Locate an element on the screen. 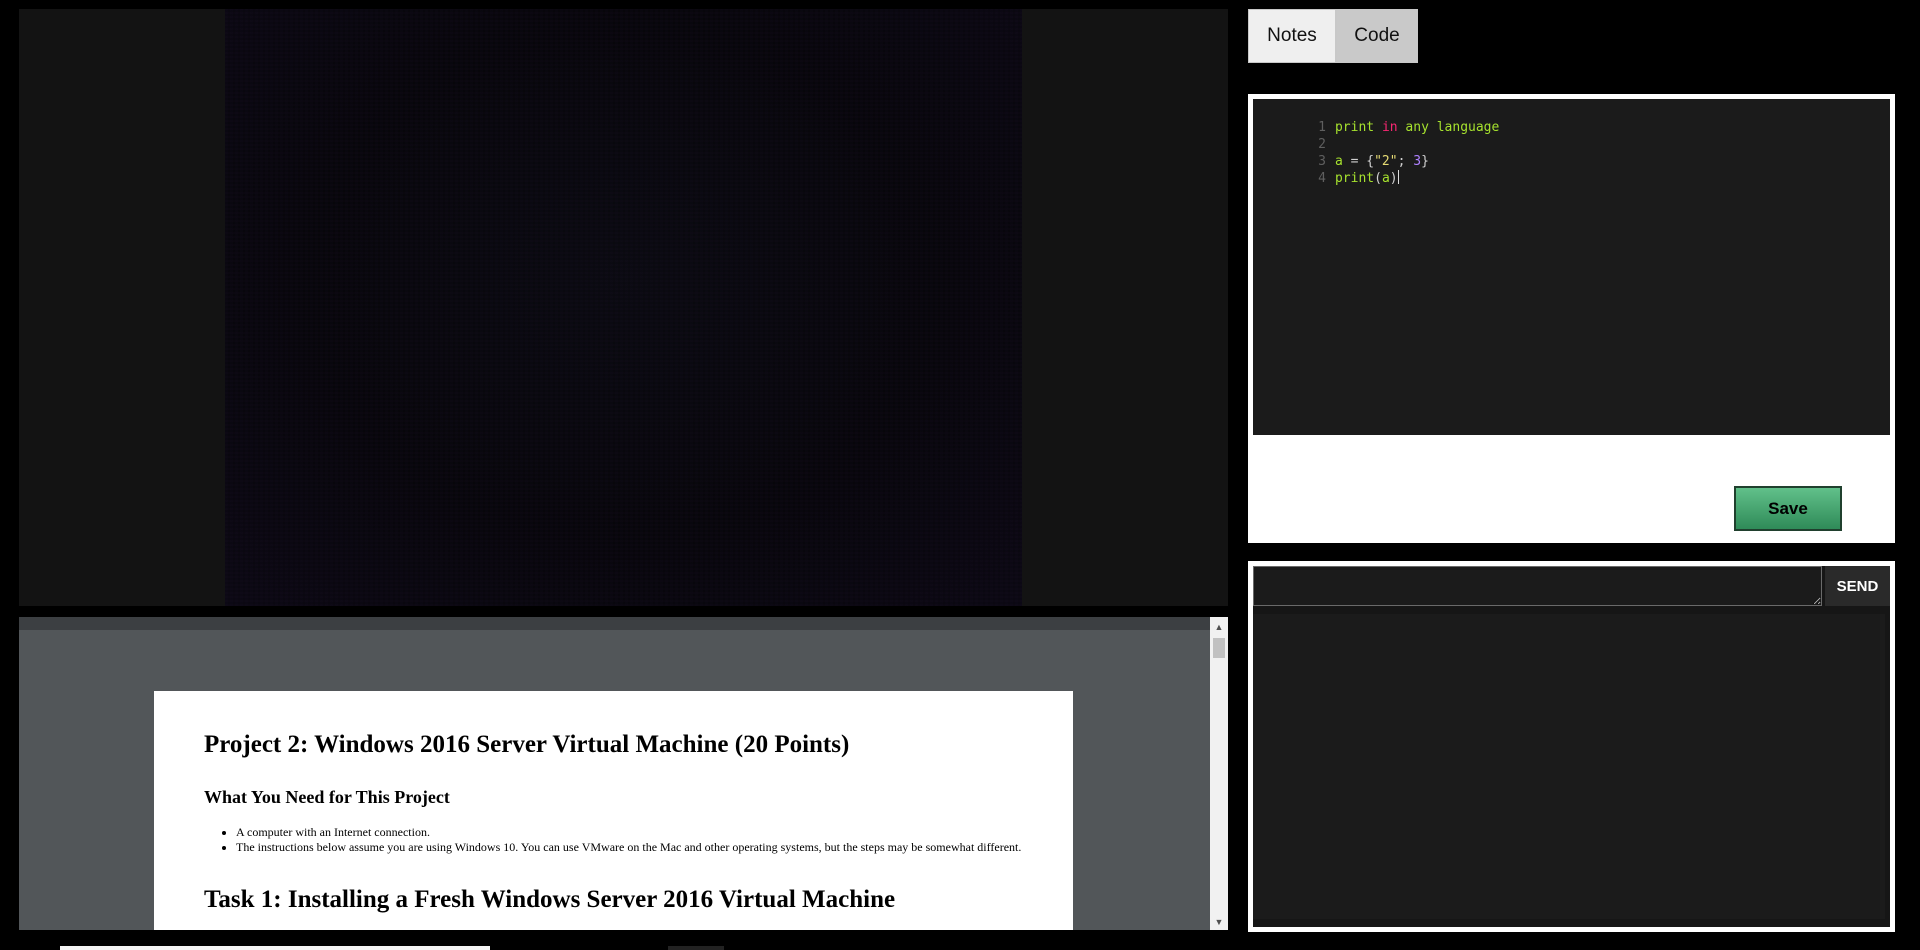 Image resolution: width=1920 pixels, height=950 pixels. list-item: A computer with an Internet connection. is located at coordinates (646, 832).